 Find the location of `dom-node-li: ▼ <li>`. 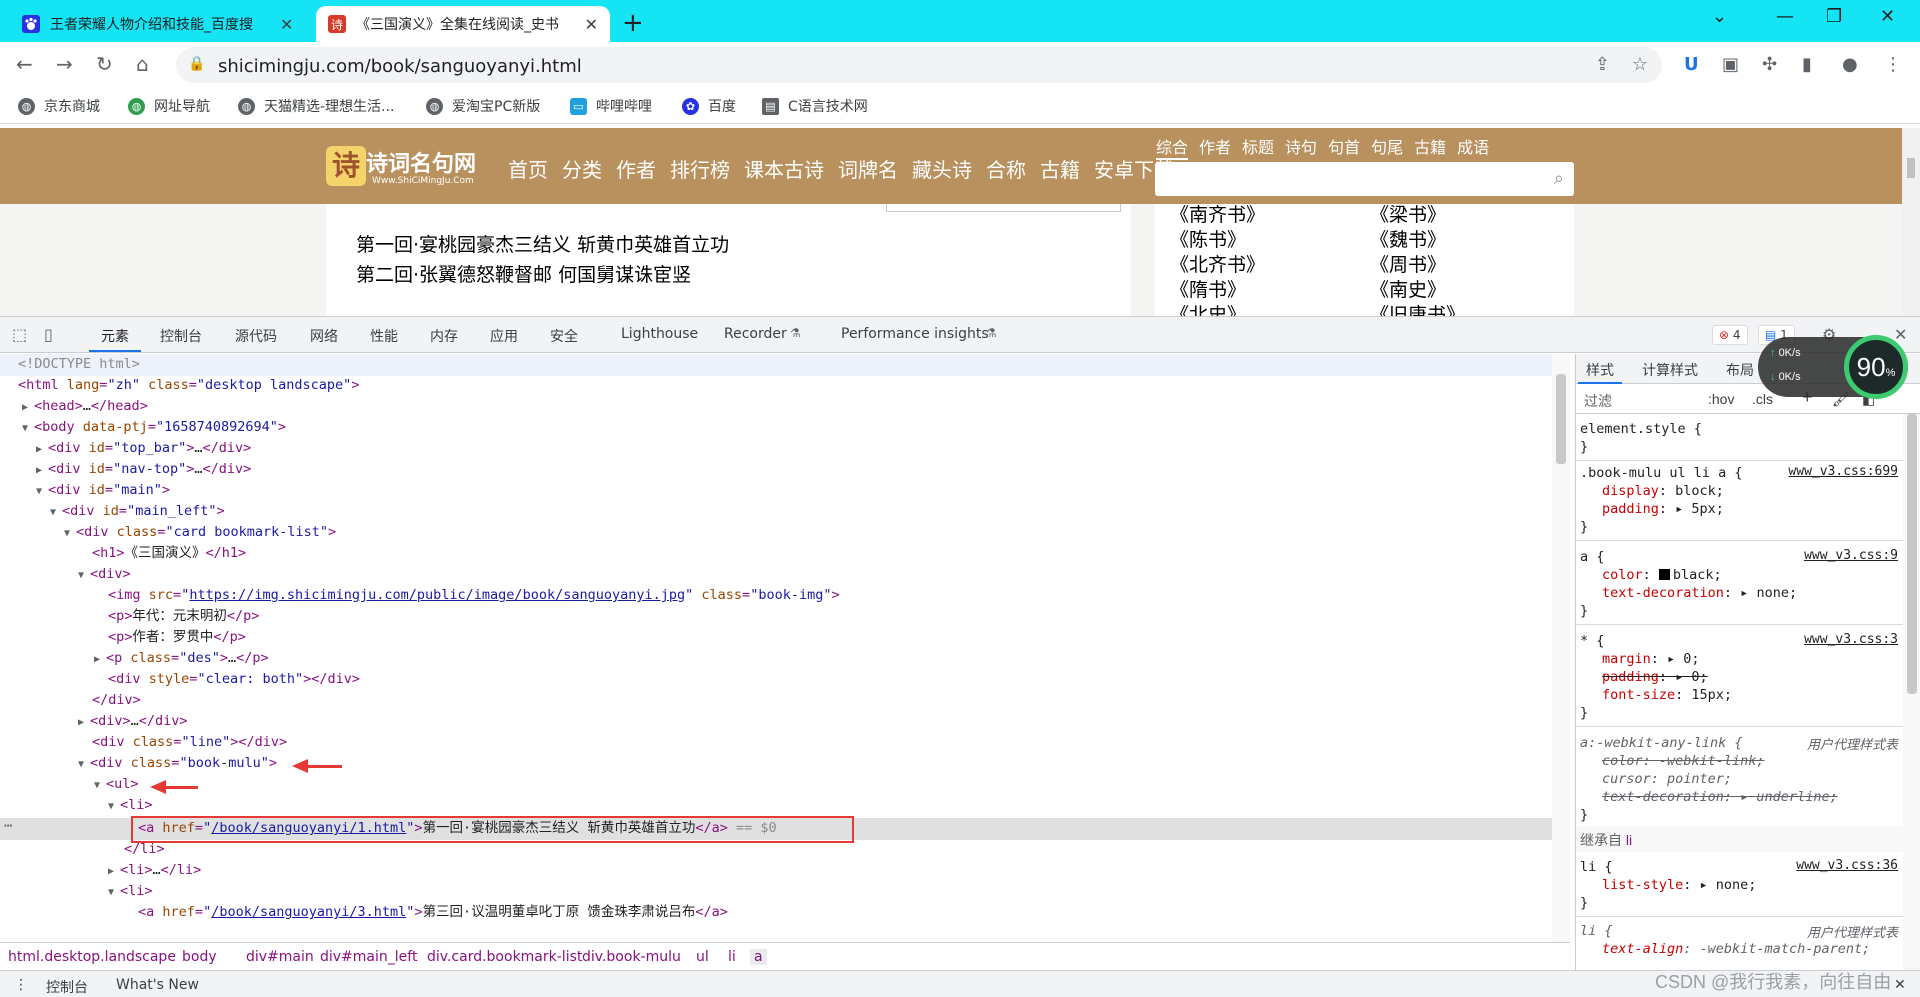

dom-node-li: ▼ <li> is located at coordinates (130, 805).